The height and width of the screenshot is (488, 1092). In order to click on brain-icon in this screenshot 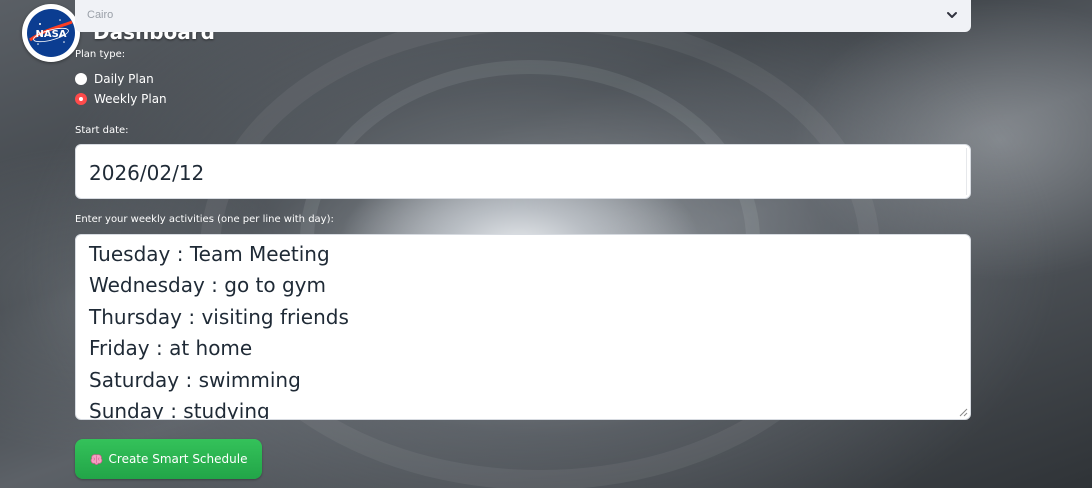, I will do `click(96, 459)`.